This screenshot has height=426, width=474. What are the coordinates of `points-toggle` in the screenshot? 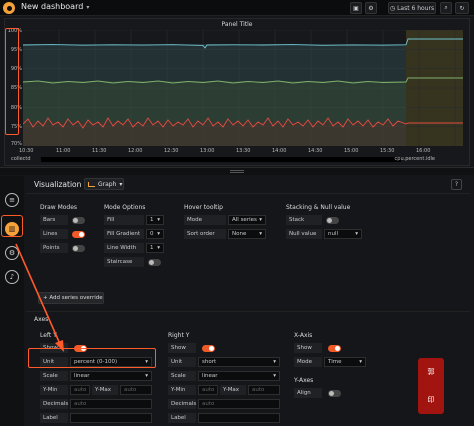 It's located at (78, 248).